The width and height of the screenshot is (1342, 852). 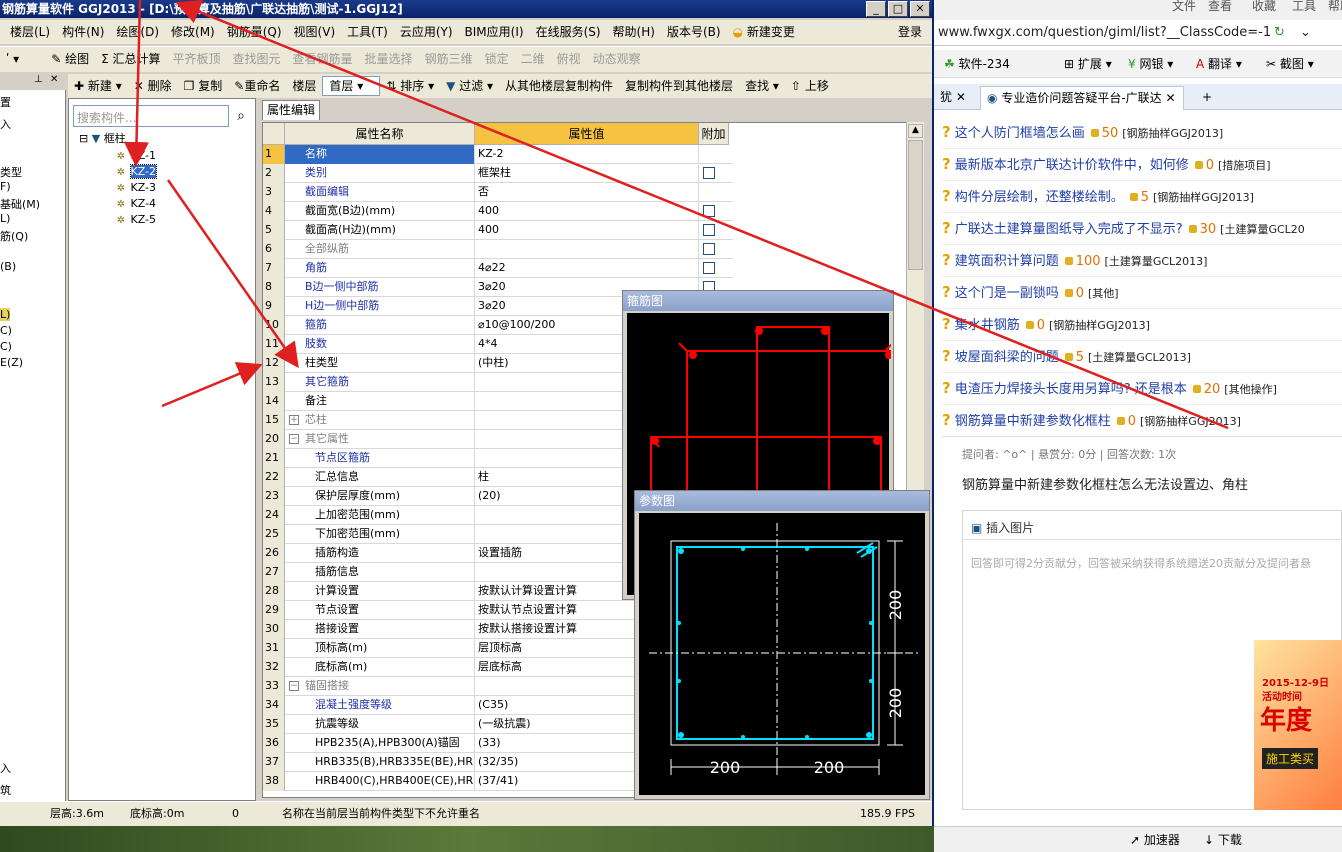 What do you see at coordinates (915, 131) in the screenshot?
I see `scroll-up-icon: ▲` at bounding box center [915, 131].